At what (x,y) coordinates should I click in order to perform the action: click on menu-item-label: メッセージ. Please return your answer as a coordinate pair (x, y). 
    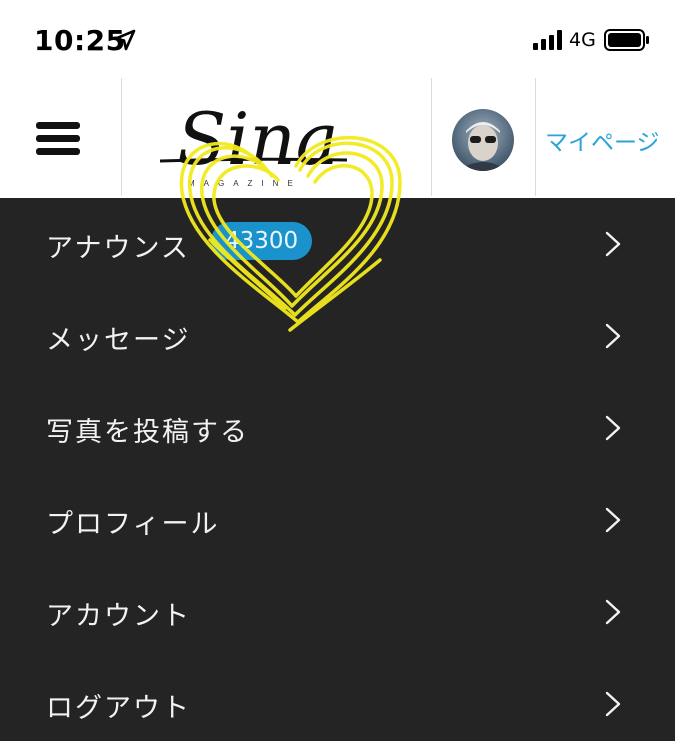
    Looking at the image, I should click on (118, 340).